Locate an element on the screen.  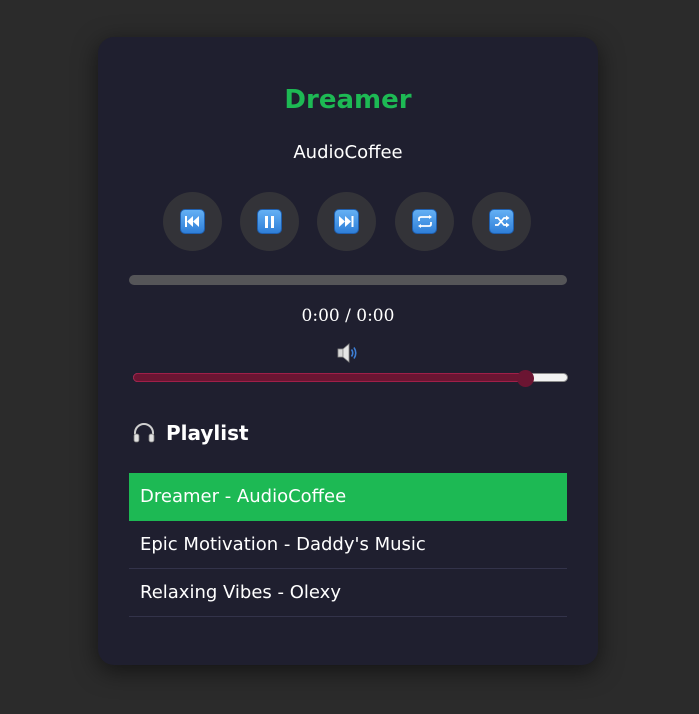
playlist-item: Dreamer - AudioCoffee is located at coordinates (348, 497).